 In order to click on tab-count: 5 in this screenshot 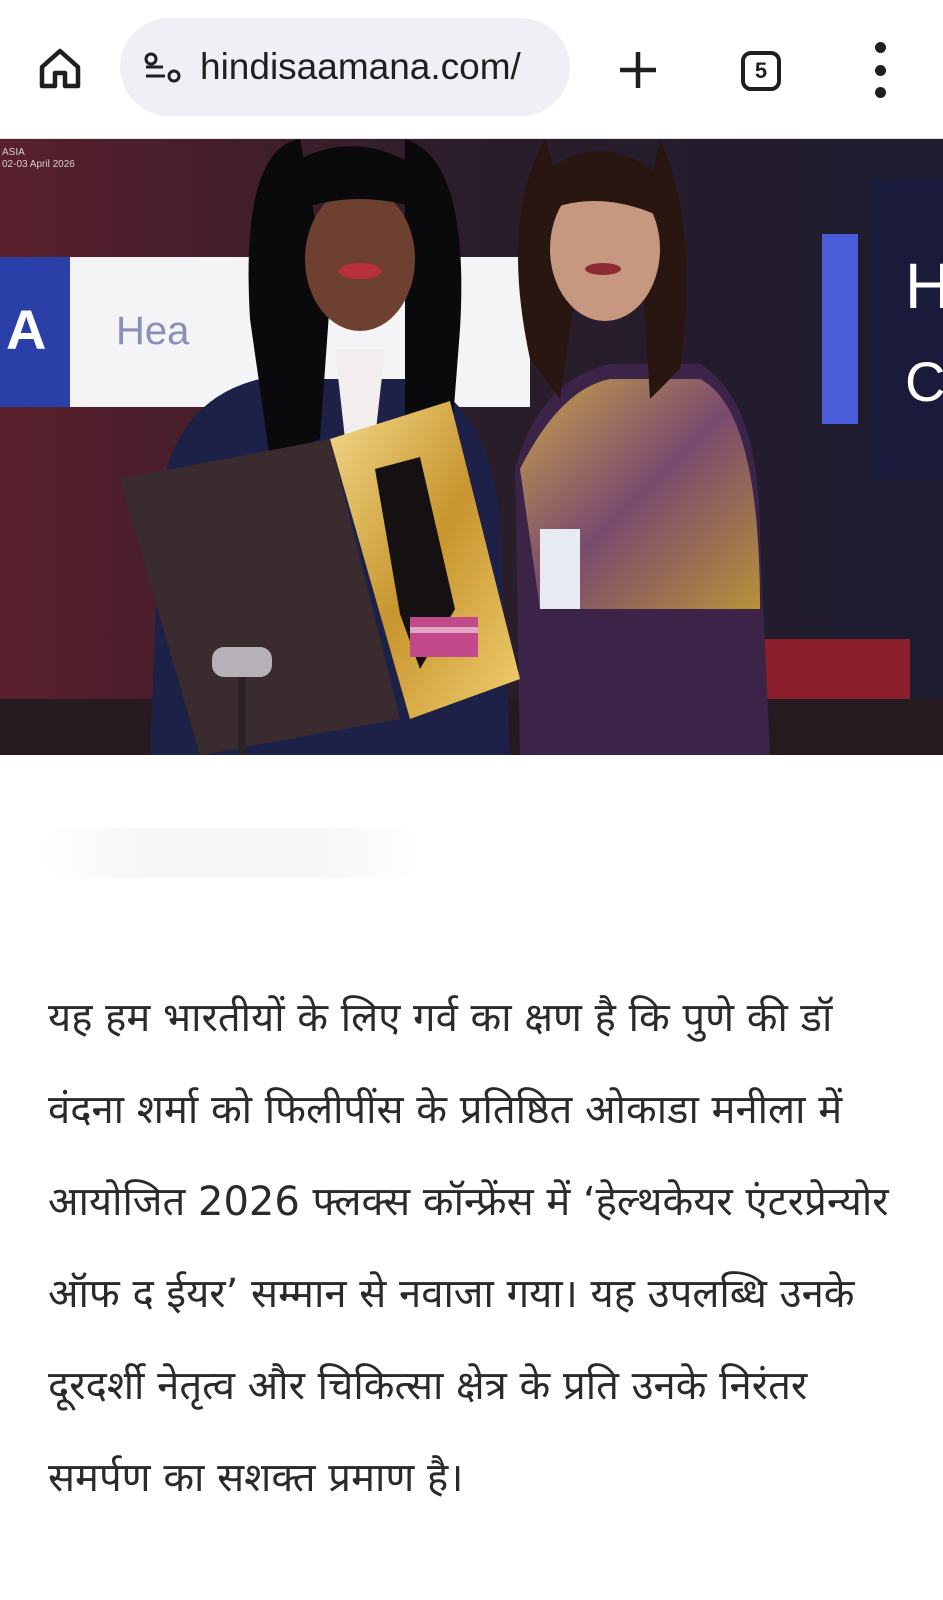, I will do `click(761, 70)`.